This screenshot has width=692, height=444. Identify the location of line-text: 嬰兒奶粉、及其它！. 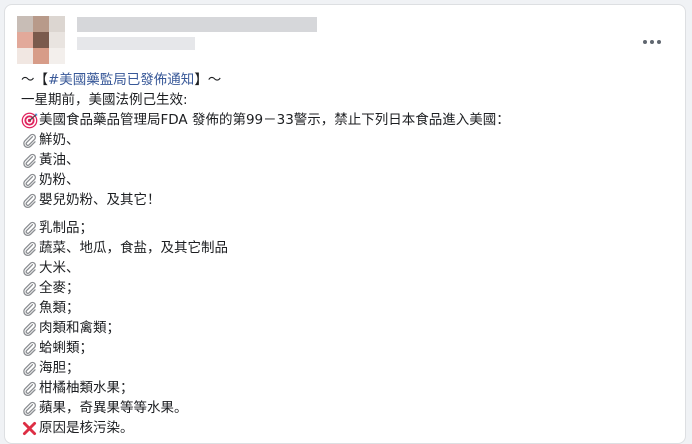
(100, 200).